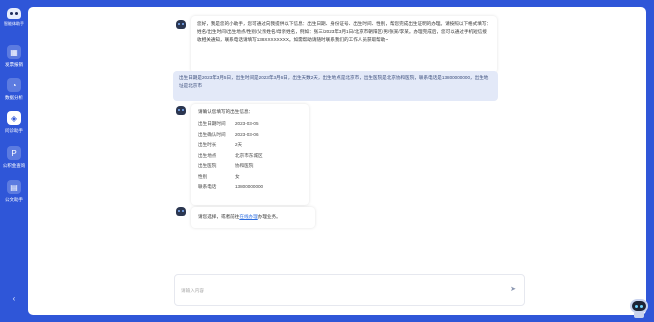  Describe the element at coordinates (14, 130) in the screenshot. I see `sidebar-item-label: 问诊助手` at that location.